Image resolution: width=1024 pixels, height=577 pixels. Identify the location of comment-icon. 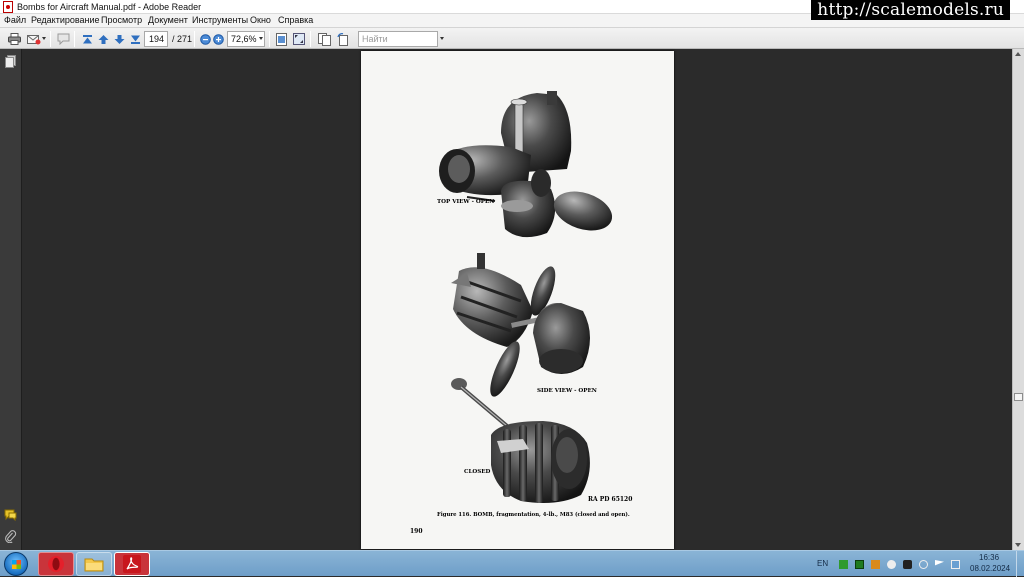
(63, 39).